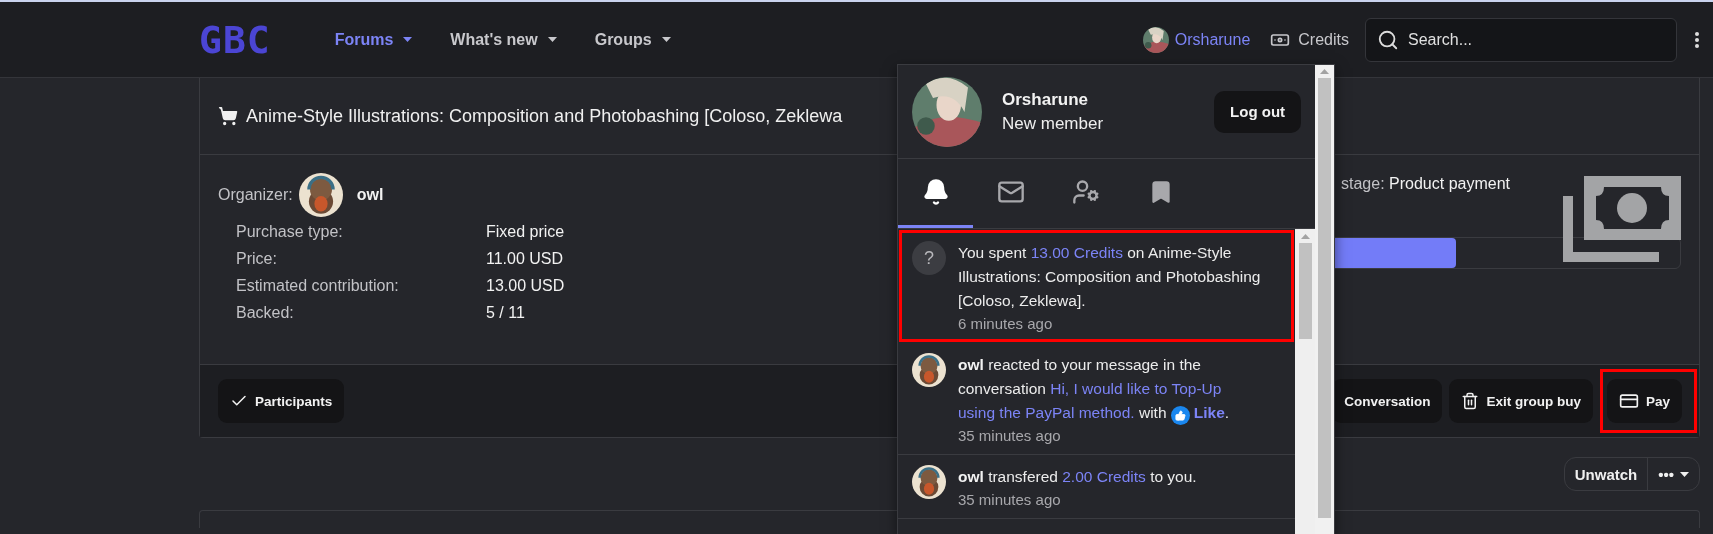 Image resolution: width=1713 pixels, height=534 pixels. I want to click on more-icon, so click(1697, 39).